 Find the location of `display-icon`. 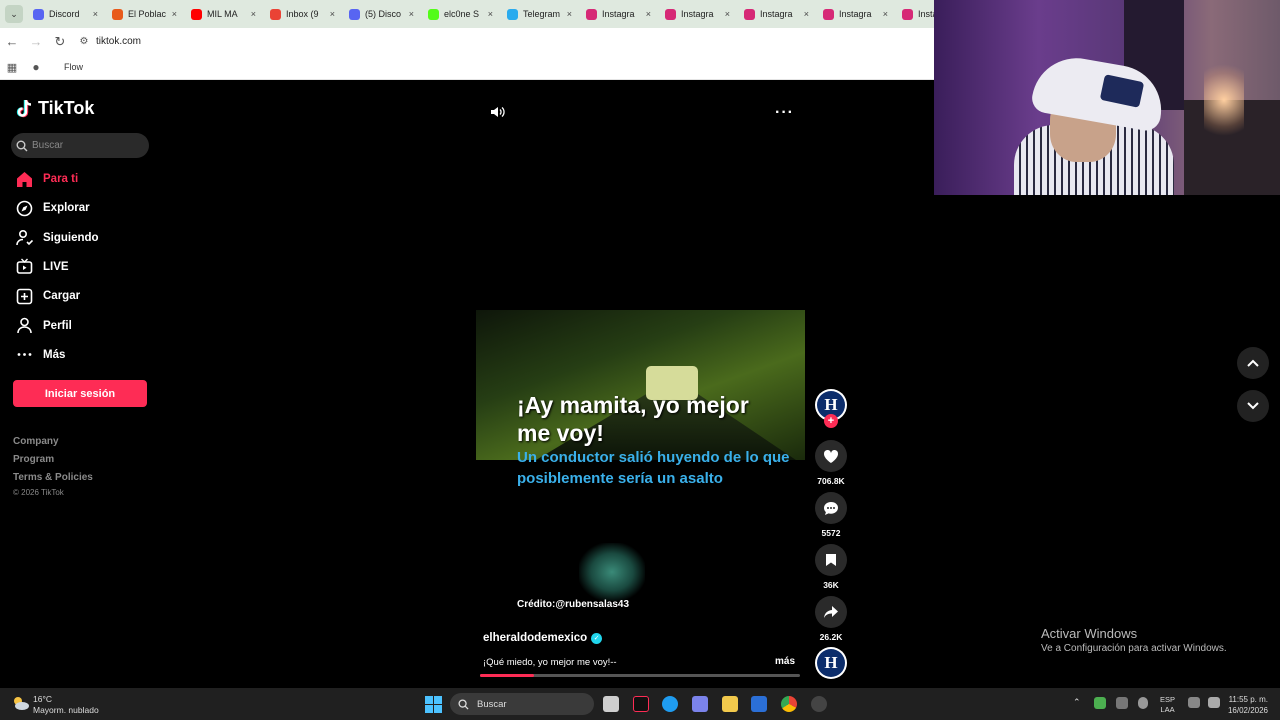

display-icon is located at coordinates (1194, 702).